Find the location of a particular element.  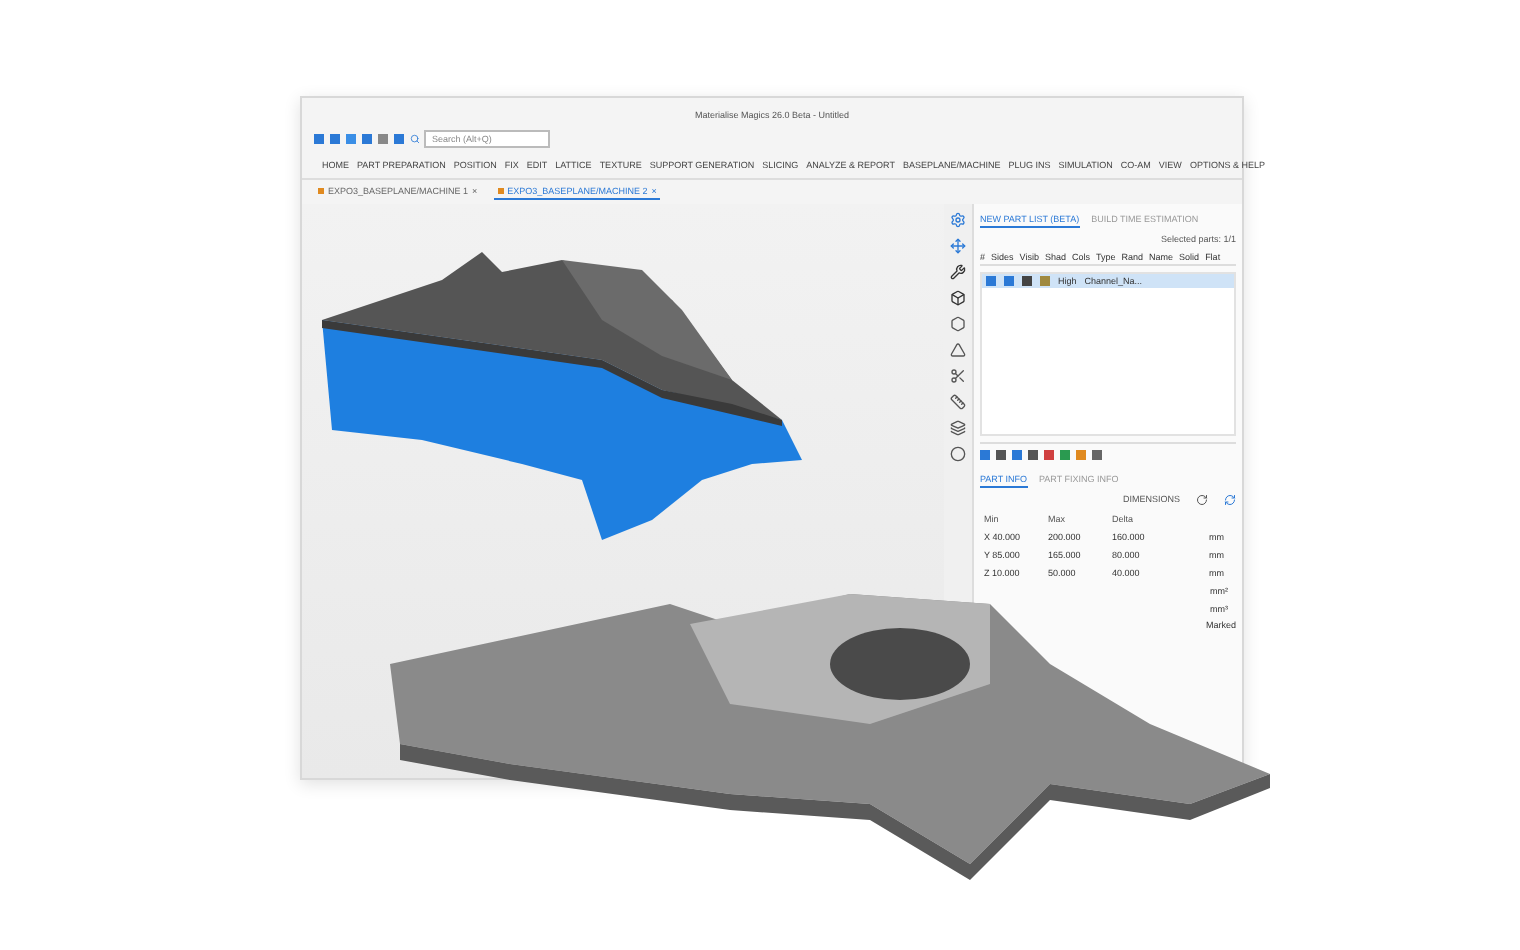

scissors-icon is located at coordinates (958, 376).